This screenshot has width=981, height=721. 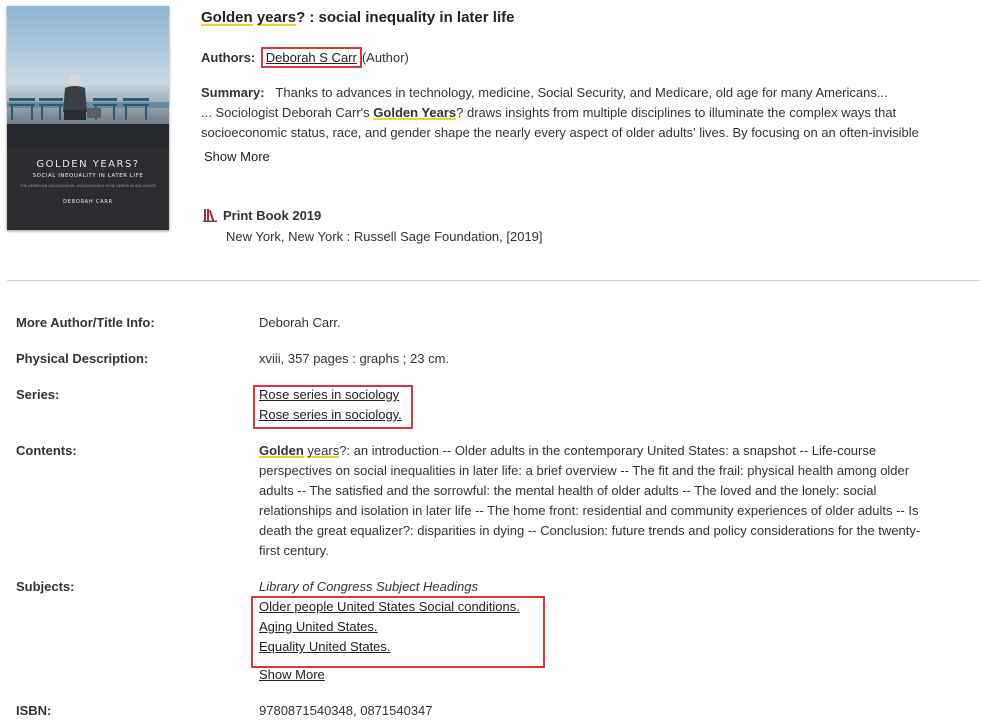 What do you see at coordinates (323, 450) in the screenshot?
I see `contents-highlight: years` at bounding box center [323, 450].